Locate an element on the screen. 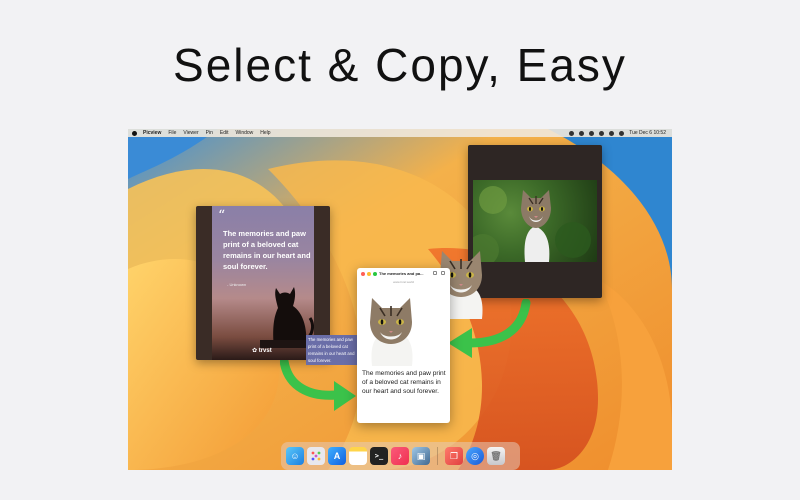  safari-icon: ◎ is located at coordinates (475, 456).